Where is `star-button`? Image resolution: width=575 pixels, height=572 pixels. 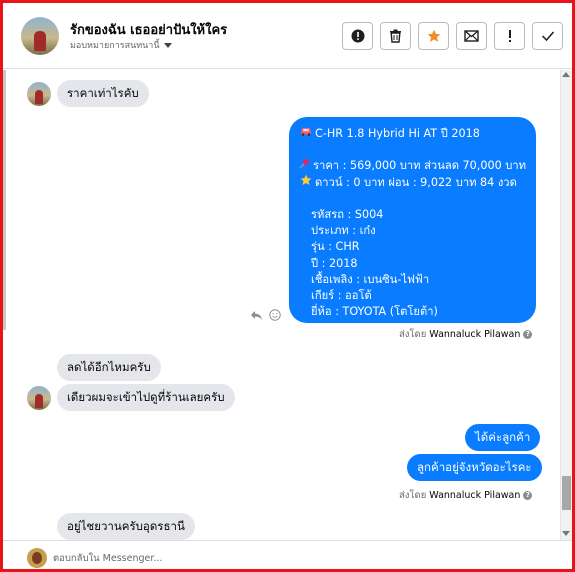
star-button is located at coordinates (433, 36).